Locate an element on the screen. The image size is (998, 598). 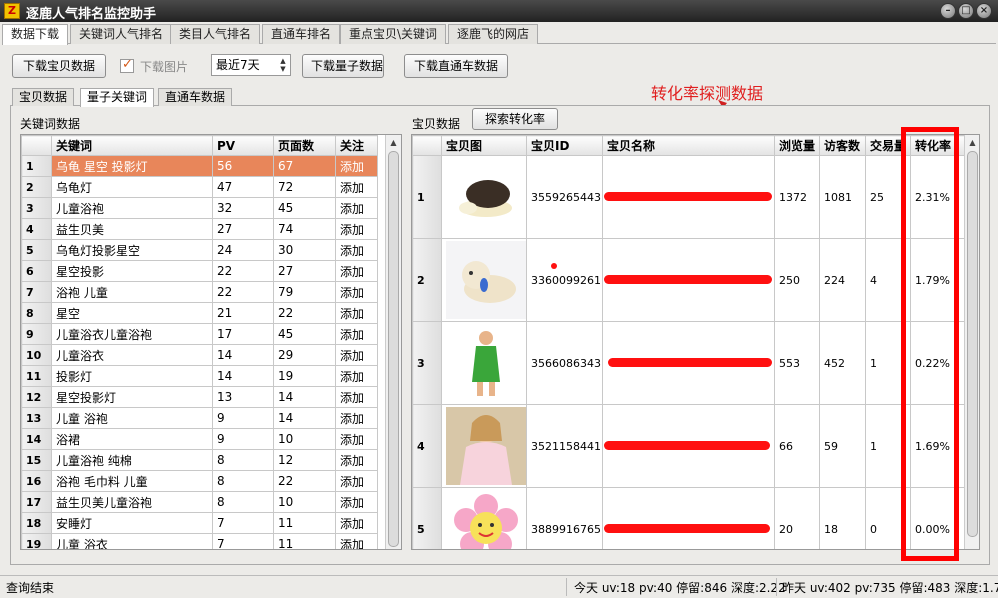
row-number: 19 is located at coordinates (36, 541).